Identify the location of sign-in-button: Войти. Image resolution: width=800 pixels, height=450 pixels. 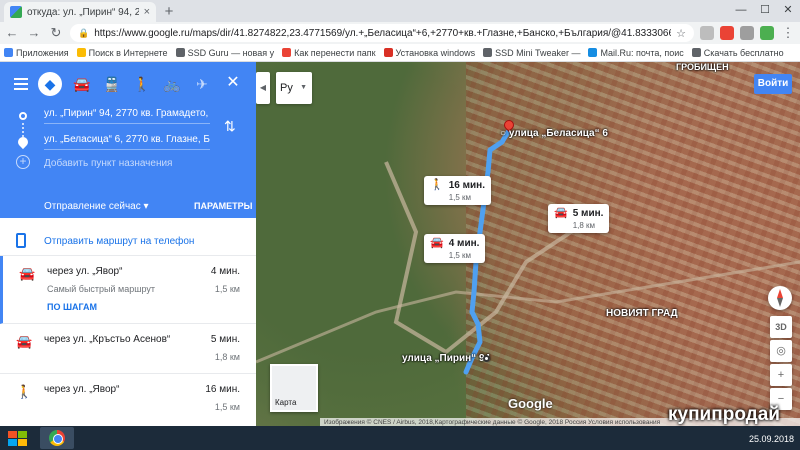
(773, 84).